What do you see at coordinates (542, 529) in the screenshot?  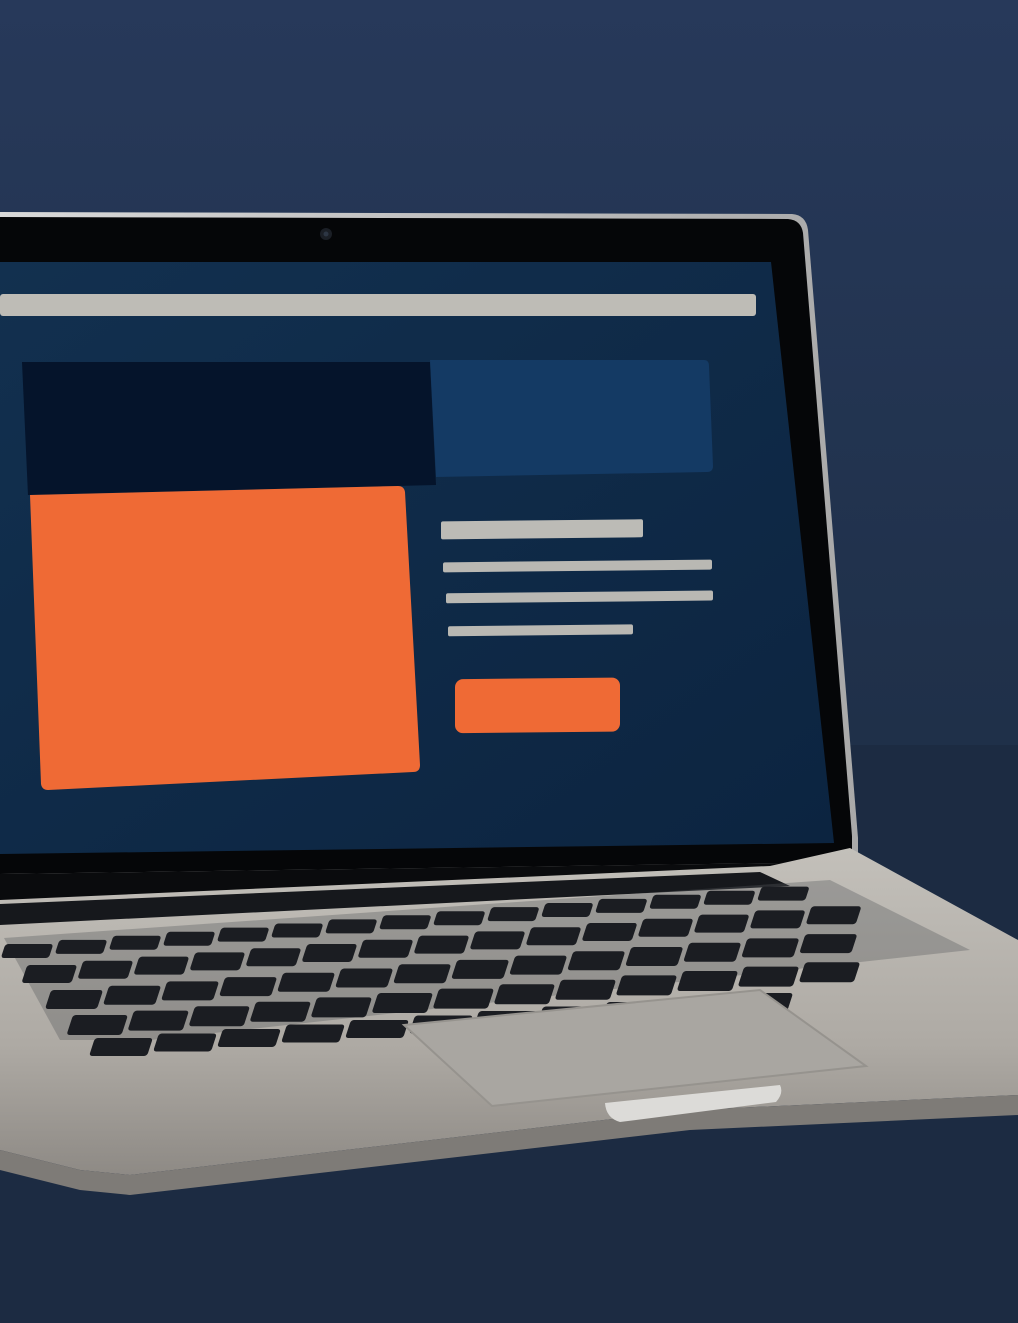 I see `heading-line` at bounding box center [542, 529].